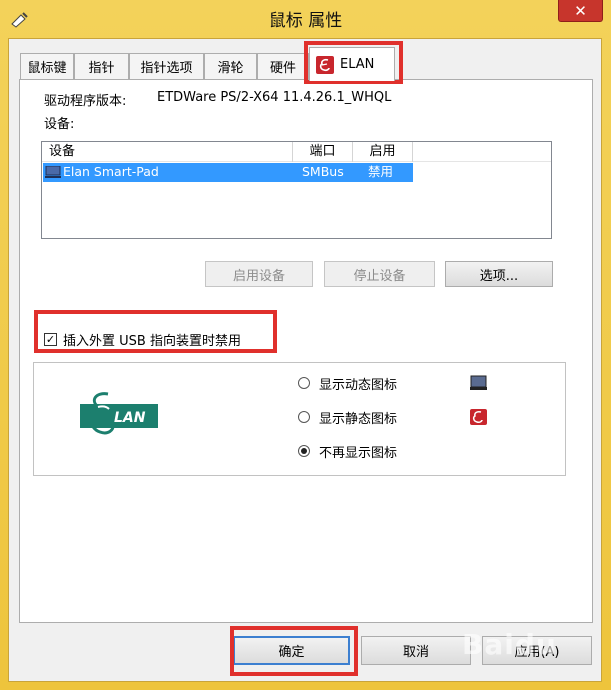  What do you see at coordinates (167, 152) in the screenshot?
I see `column-header-device: 设备` at bounding box center [167, 152].